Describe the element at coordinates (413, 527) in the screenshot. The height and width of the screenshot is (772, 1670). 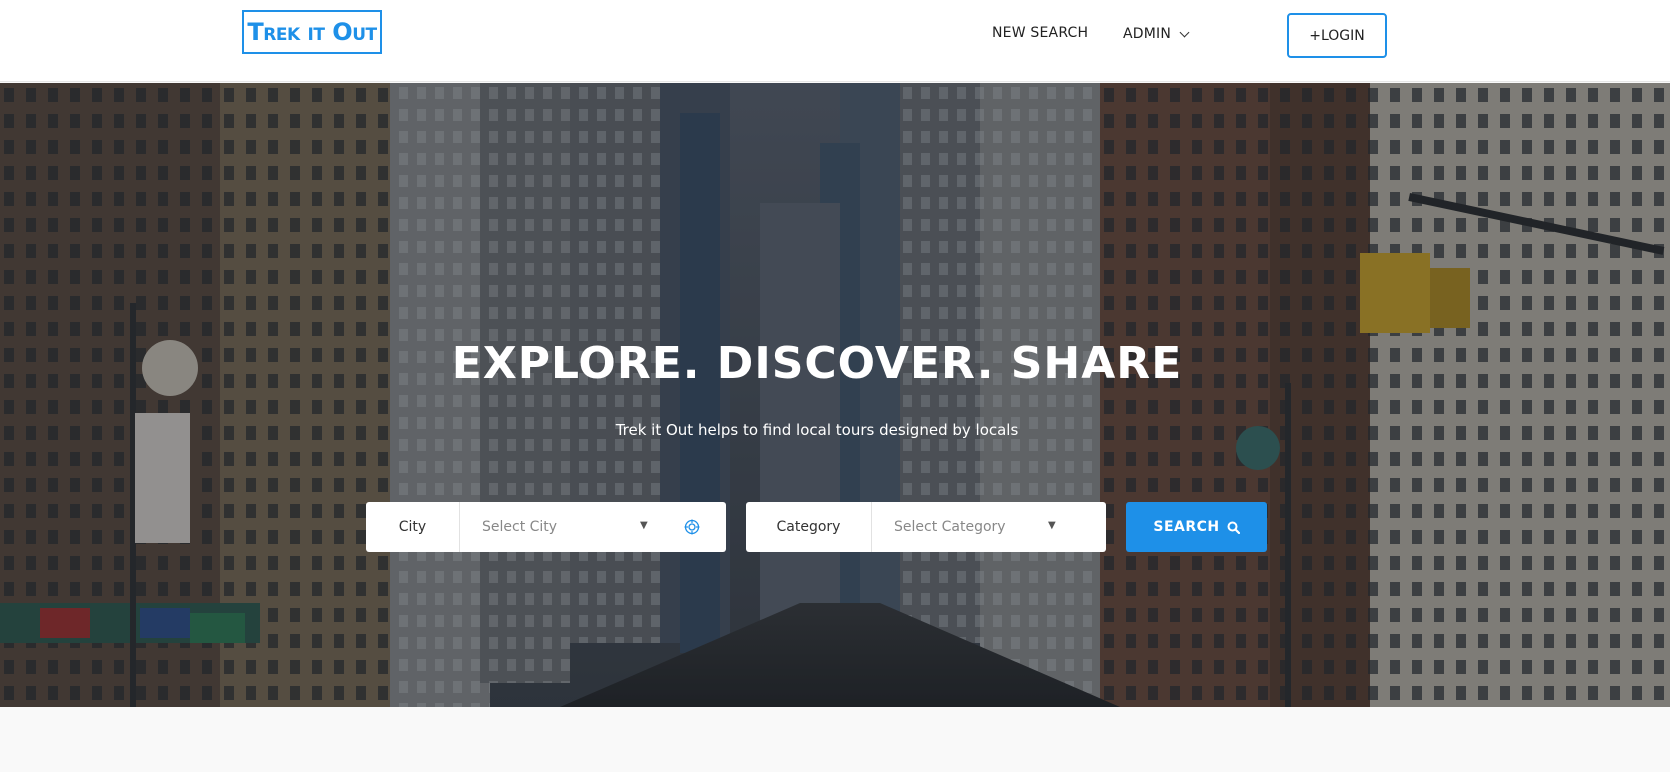
I see `city-label: City` at that location.